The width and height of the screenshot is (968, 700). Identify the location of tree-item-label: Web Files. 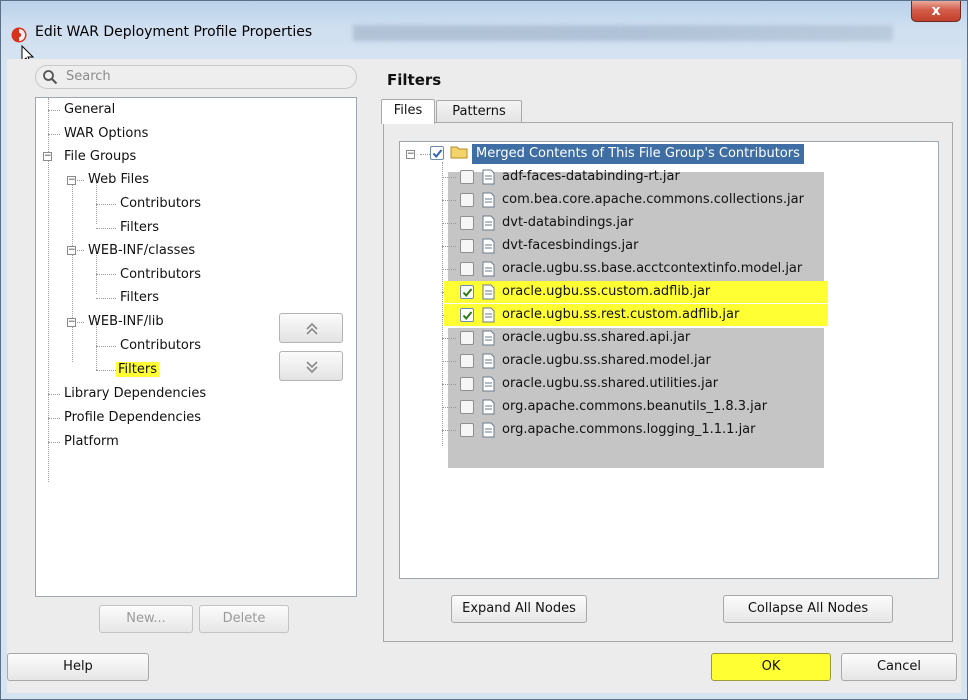
(119, 179).